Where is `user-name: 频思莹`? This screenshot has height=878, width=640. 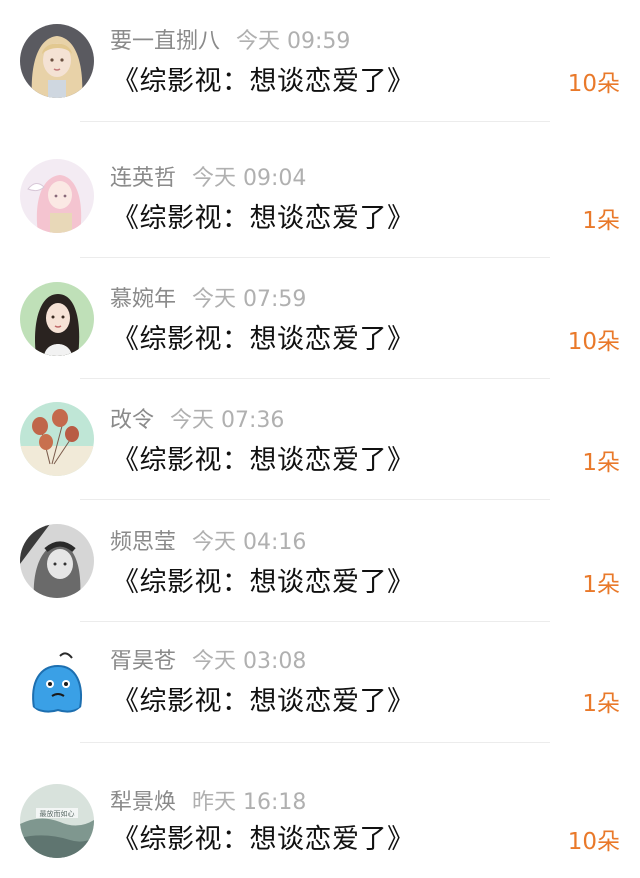 user-name: 频思莹 is located at coordinates (143, 542).